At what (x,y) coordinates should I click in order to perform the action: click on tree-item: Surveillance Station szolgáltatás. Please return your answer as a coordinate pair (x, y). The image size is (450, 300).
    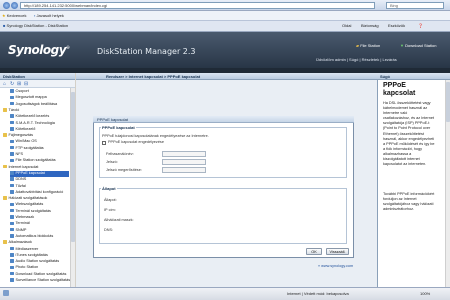
    Looking at the image, I should click on (40, 281).